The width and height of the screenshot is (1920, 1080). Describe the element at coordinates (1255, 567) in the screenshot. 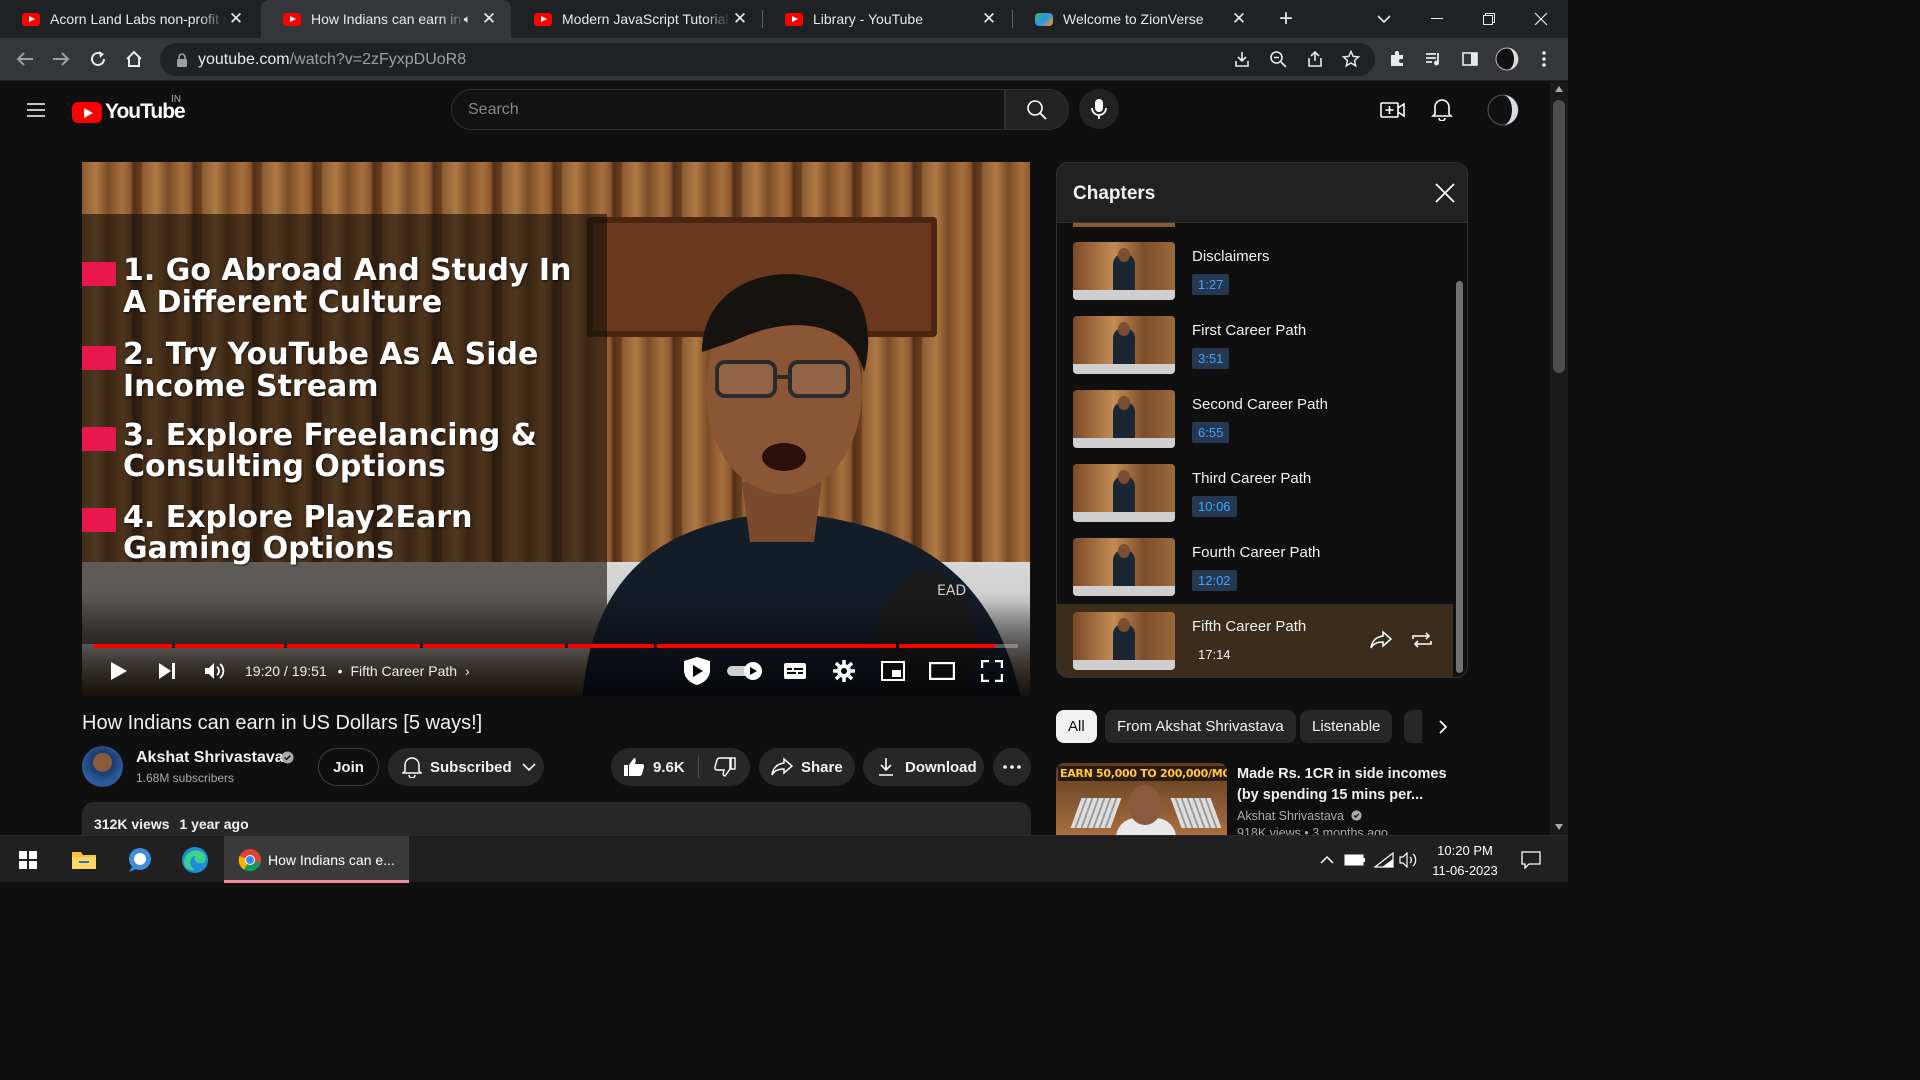

I see `chapter-item: Fourth Career Path 12:02` at that location.